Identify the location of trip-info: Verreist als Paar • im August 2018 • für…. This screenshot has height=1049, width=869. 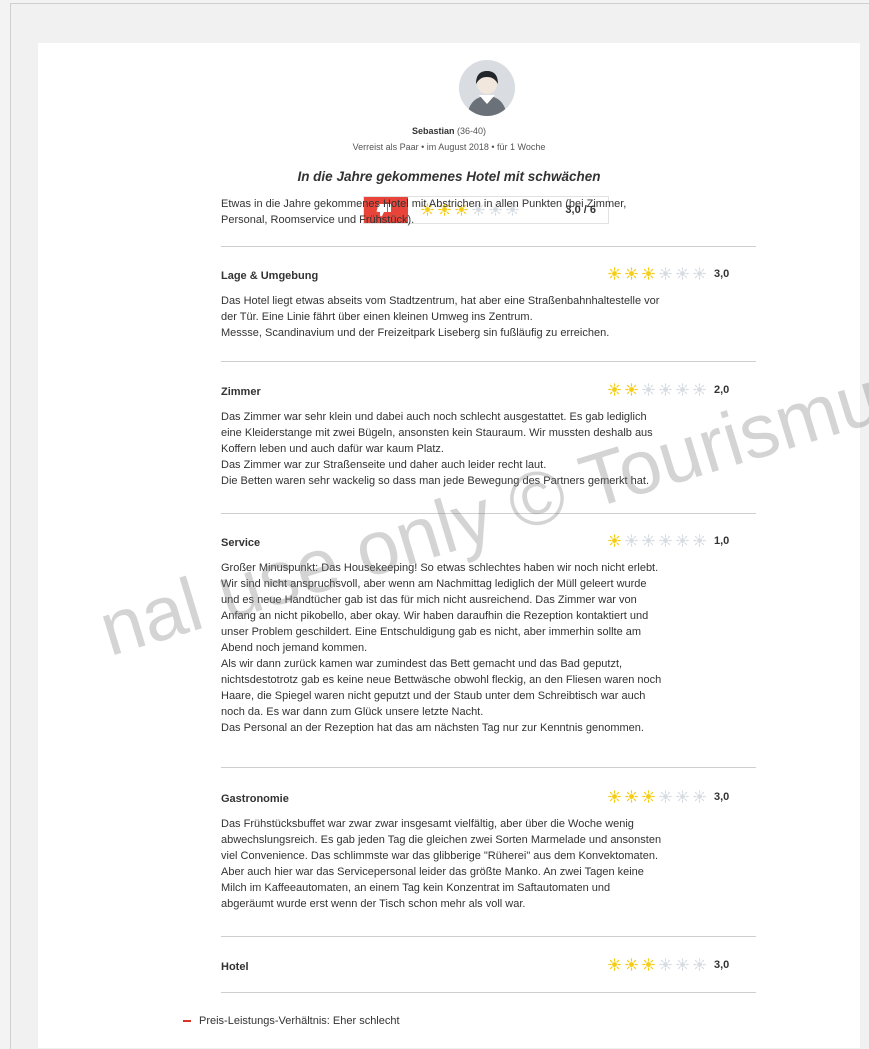
(449, 147).